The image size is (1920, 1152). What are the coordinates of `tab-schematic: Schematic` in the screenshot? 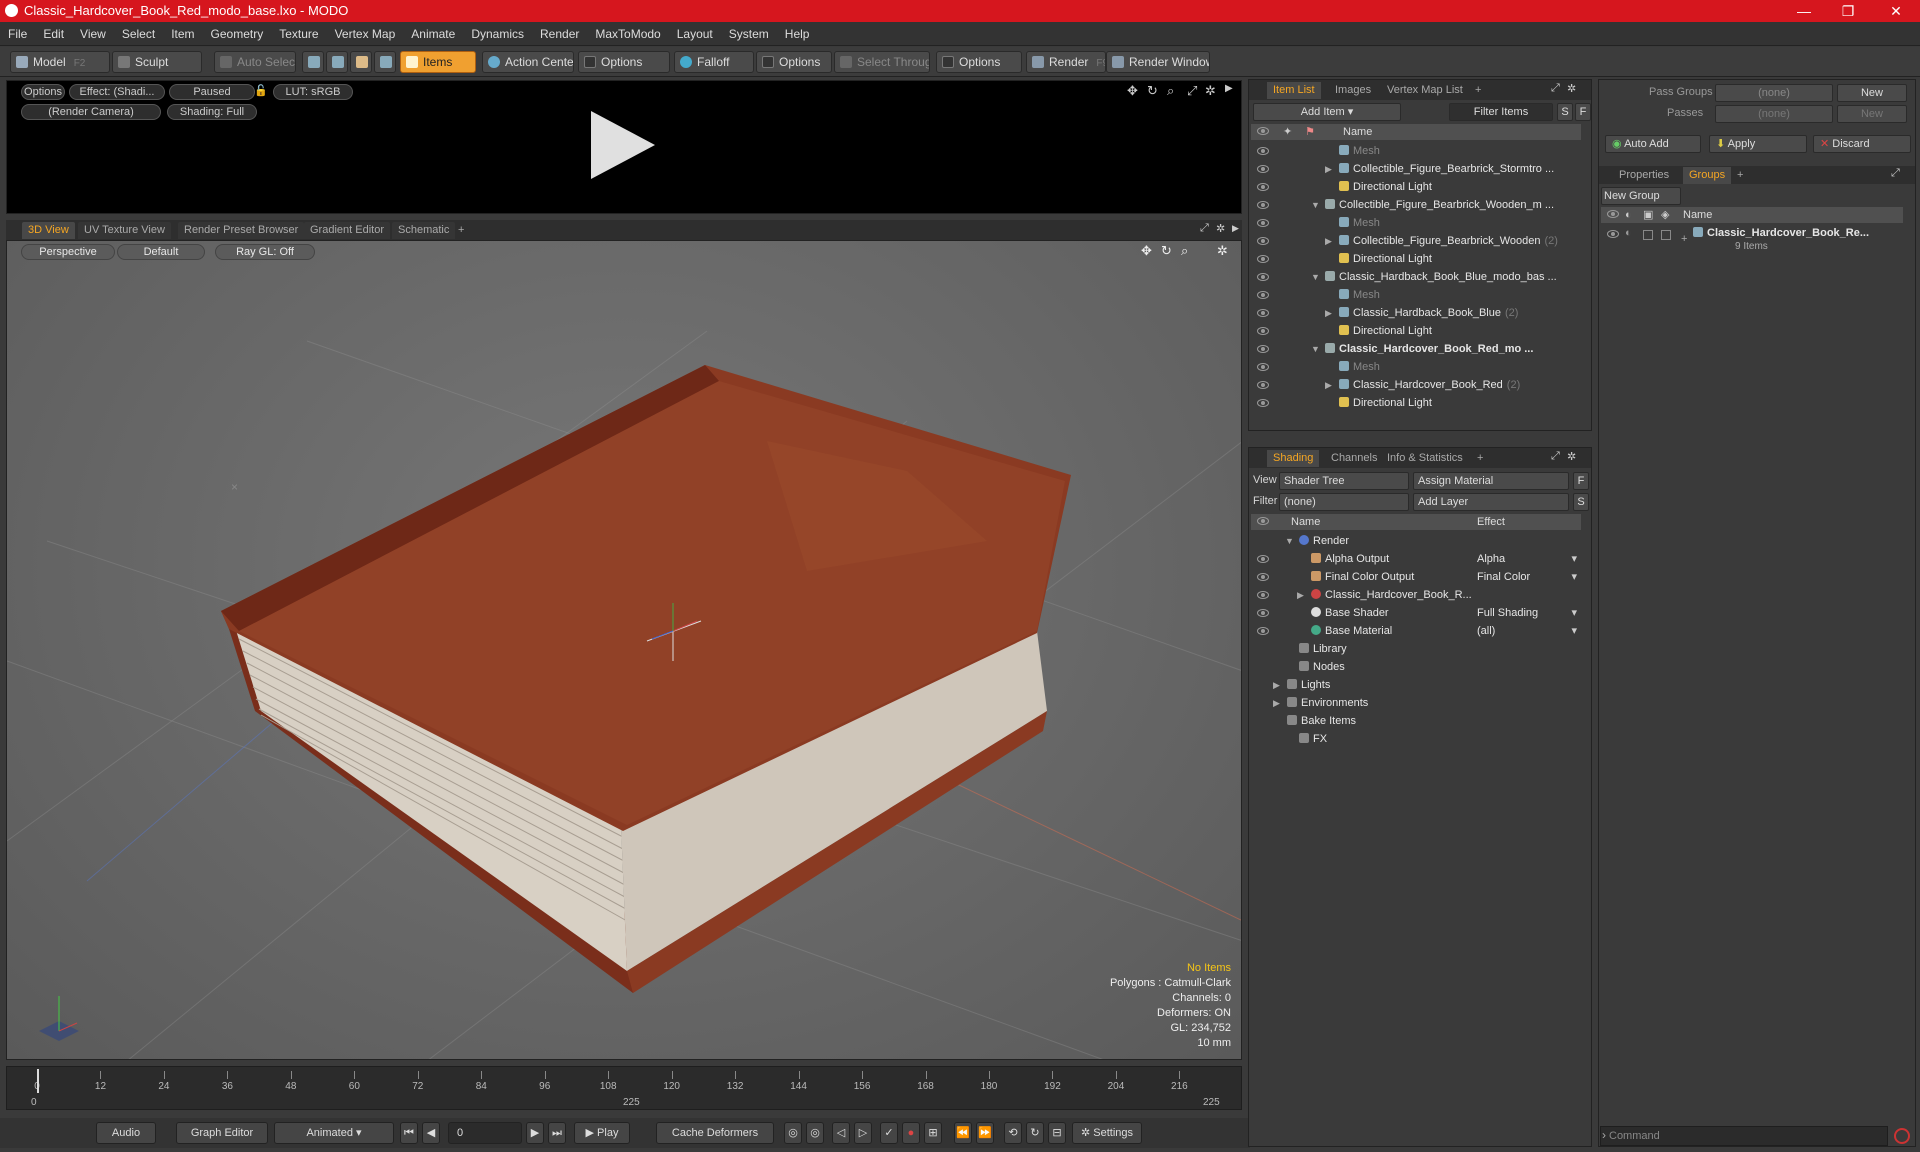 It's located at (424, 230).